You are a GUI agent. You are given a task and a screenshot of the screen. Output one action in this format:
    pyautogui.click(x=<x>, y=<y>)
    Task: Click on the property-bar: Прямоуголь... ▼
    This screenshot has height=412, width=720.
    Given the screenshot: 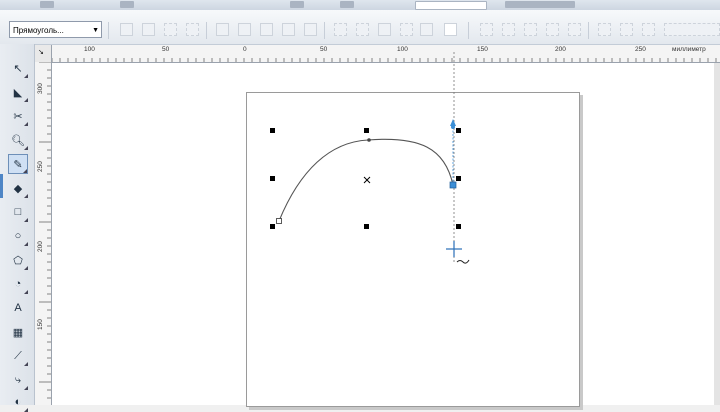 What is the action you would take?
    pyautogui.click(x=360, y=27)
    